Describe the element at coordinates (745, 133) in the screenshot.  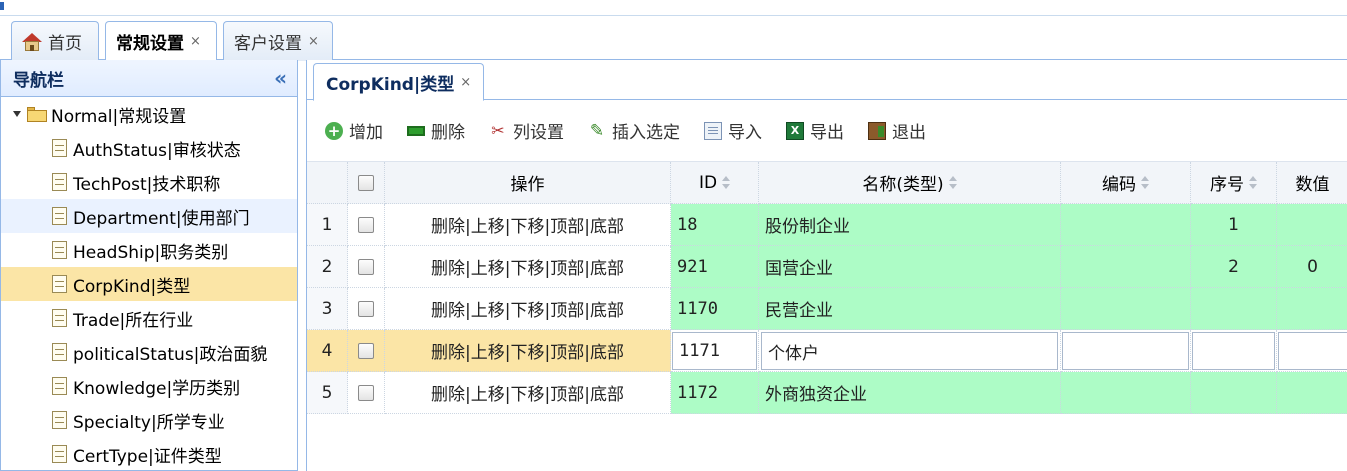
I see `import-label: 导入` at that location.